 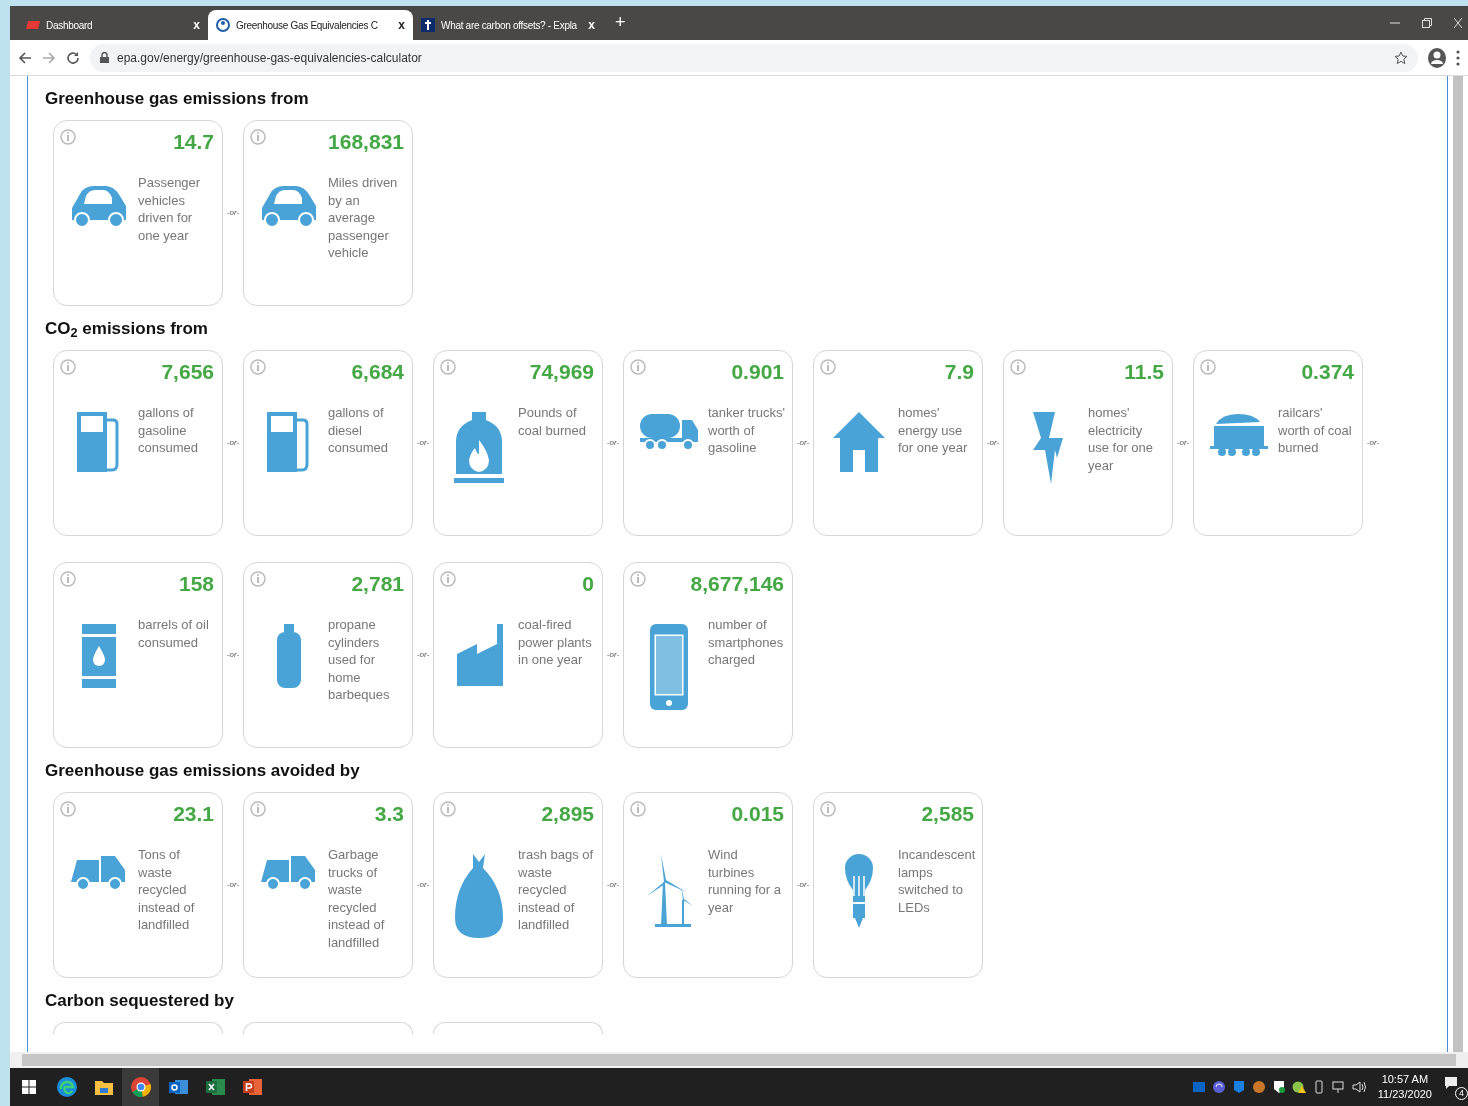 What do you see at coordinates (1427, 23) in the screenshot?
I see `restore-icon` at bounding box center [1427, 23].